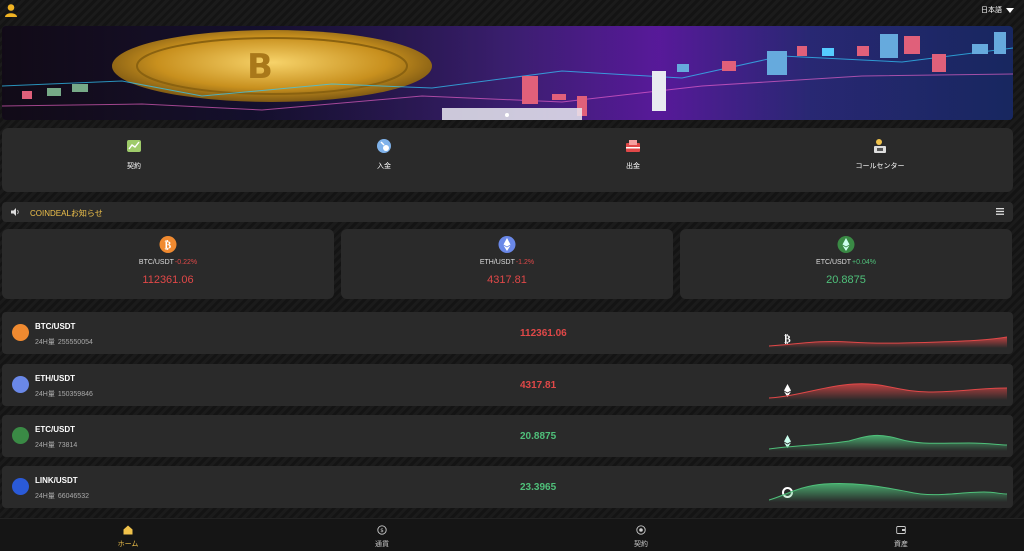 The height and width of the screenshot is (551, 1024). I want to click on market-pair: ETC/USDT, so click(55, 429).